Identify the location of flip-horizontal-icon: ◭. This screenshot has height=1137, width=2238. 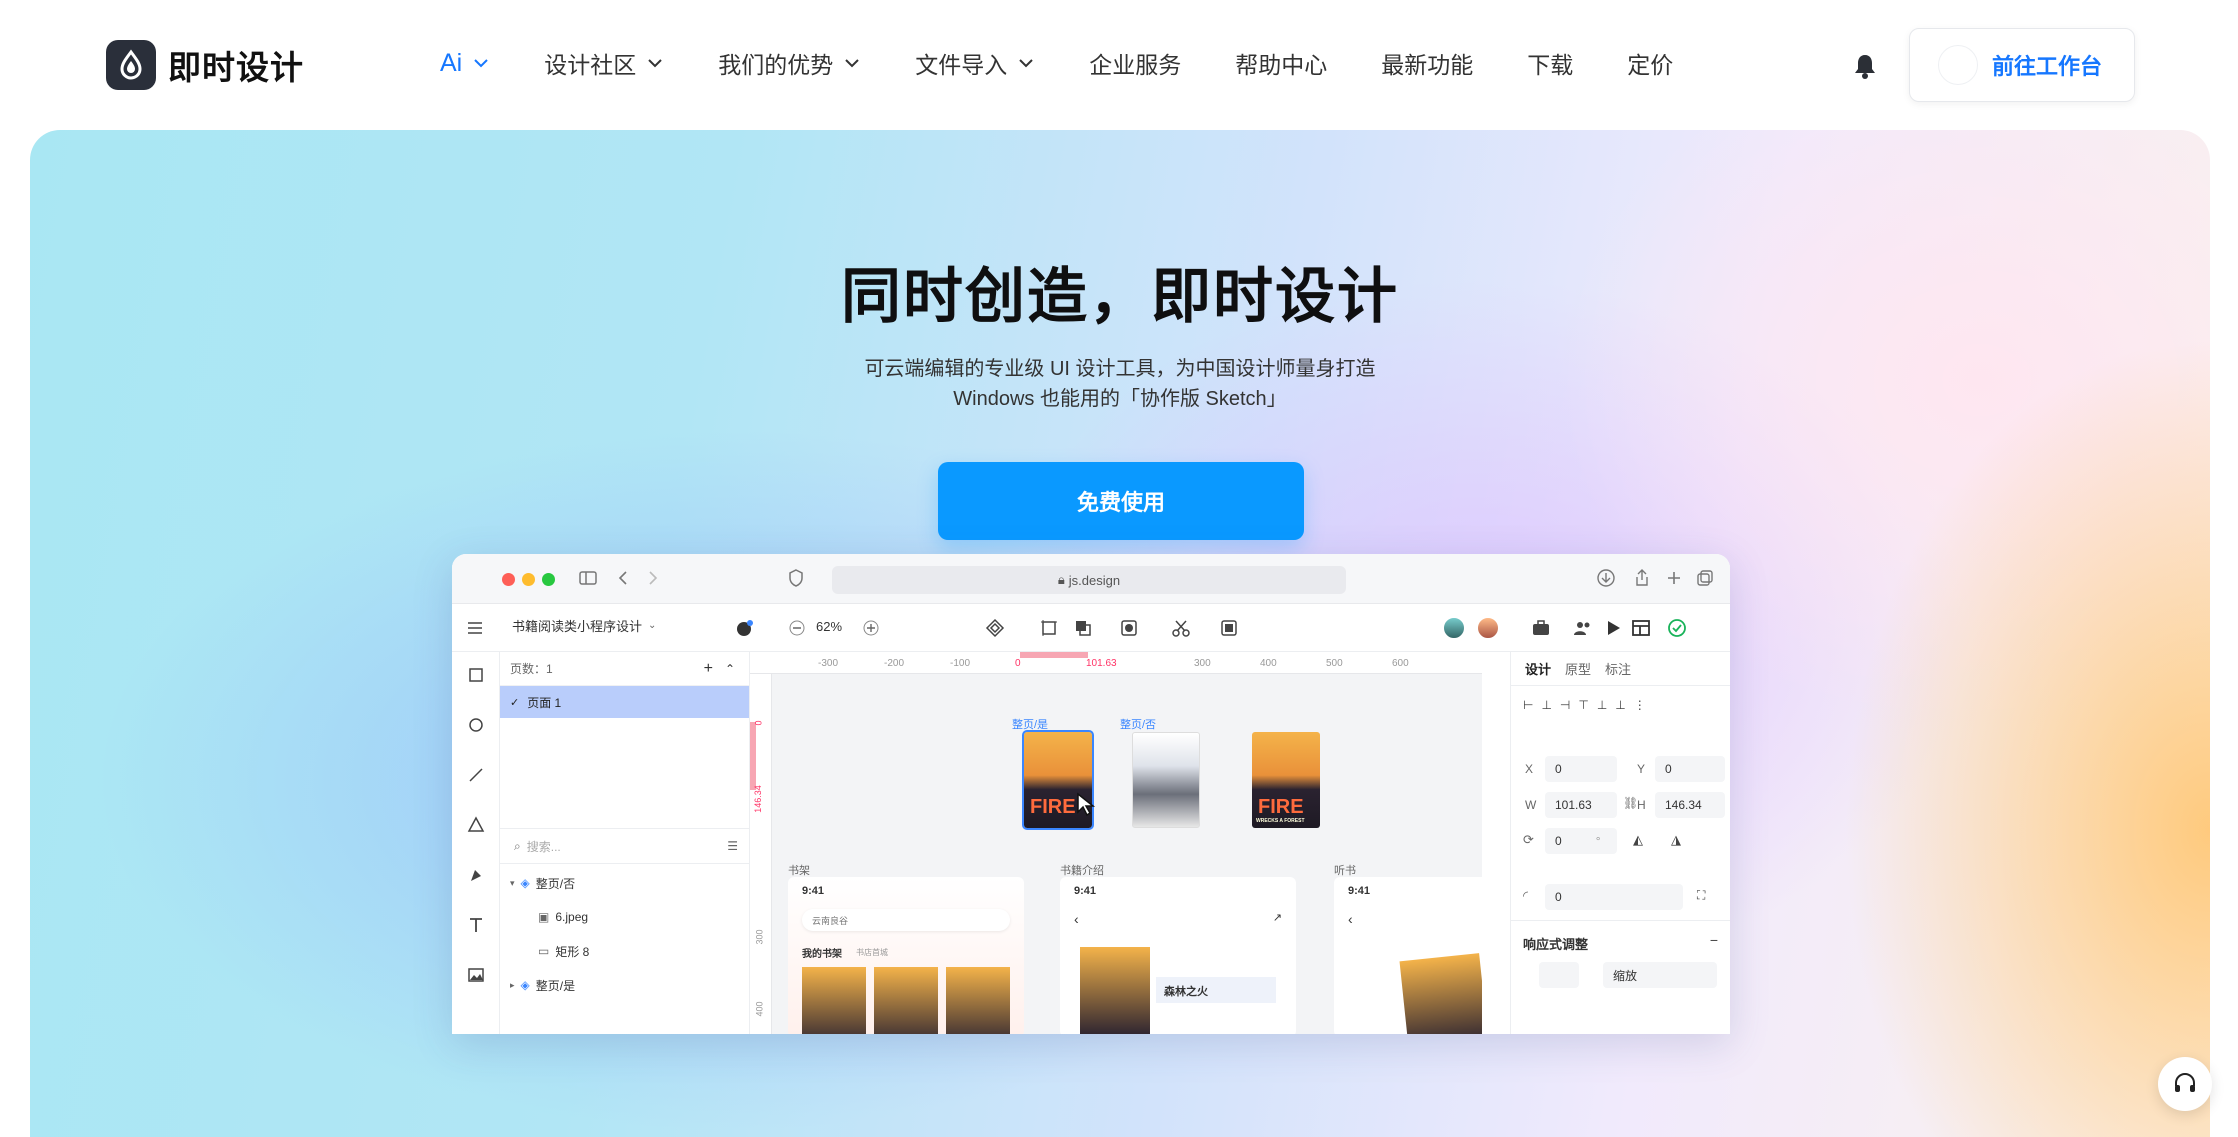
(1638, 840).